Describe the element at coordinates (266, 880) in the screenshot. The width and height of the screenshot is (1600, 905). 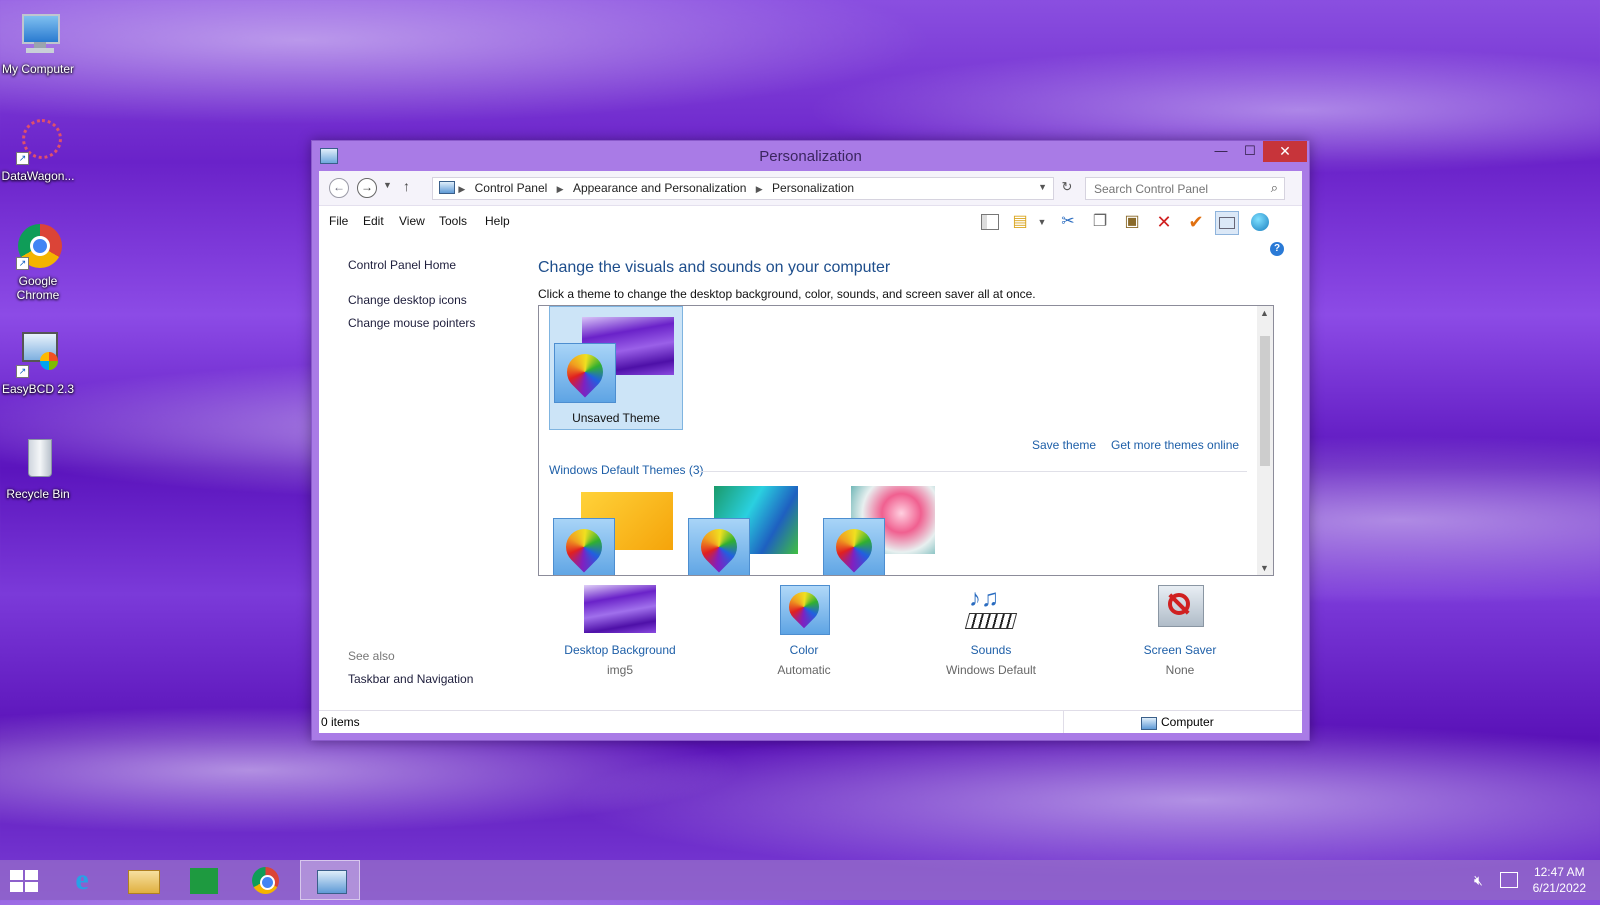
I see `taskbar-google-chrome` at that location.